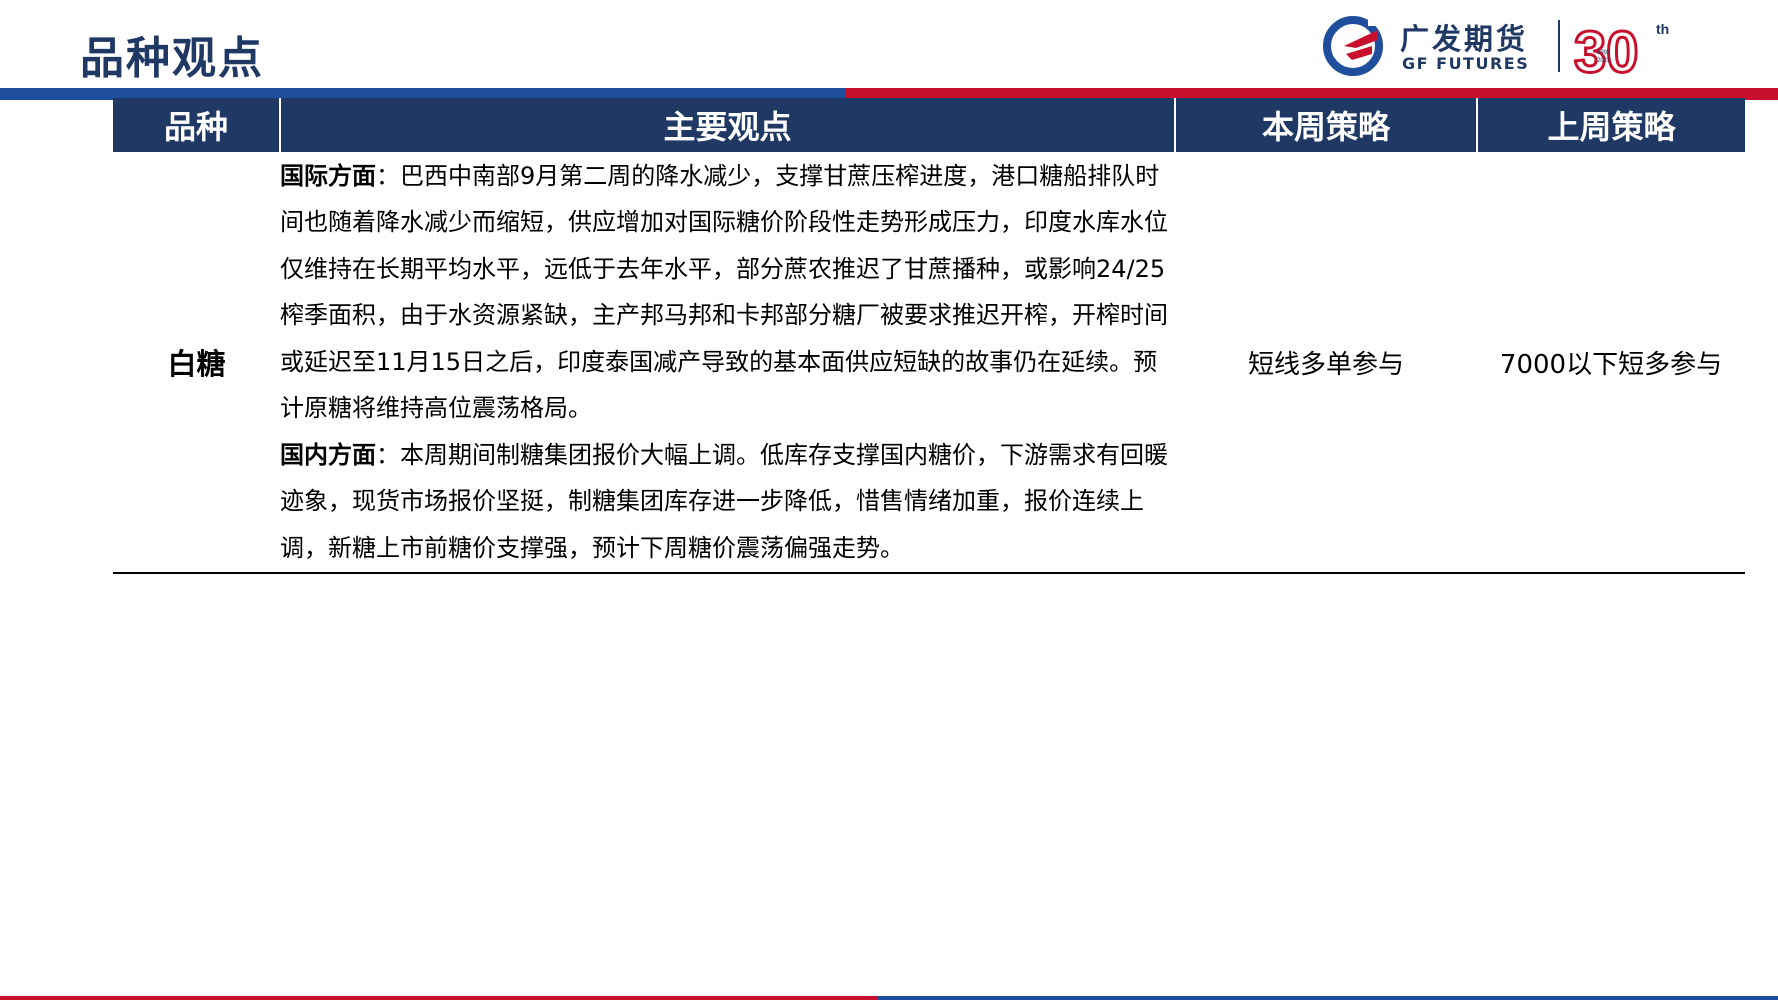  I want to click on table-header-row: 品种 主要观点 本周策略 上周策略, so click(929, 125).